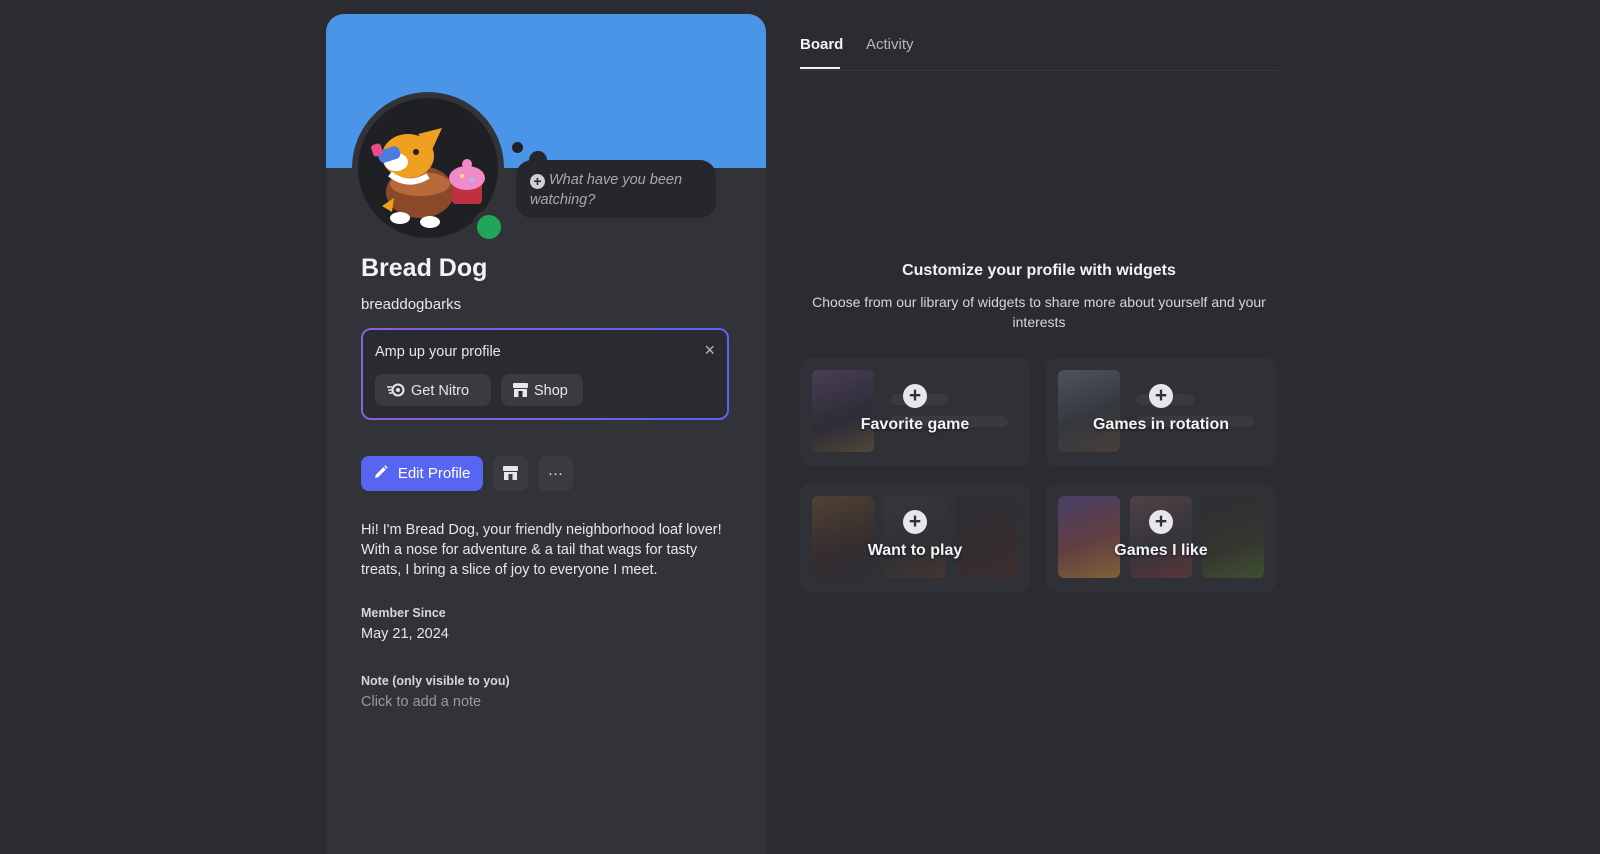 The image size is (1600, 854). What do you see at coordinates (1039, 270) in the screenshot?
I see `widgets-heading: Customize your profile with widgets` at bounding box center [1039, 270].